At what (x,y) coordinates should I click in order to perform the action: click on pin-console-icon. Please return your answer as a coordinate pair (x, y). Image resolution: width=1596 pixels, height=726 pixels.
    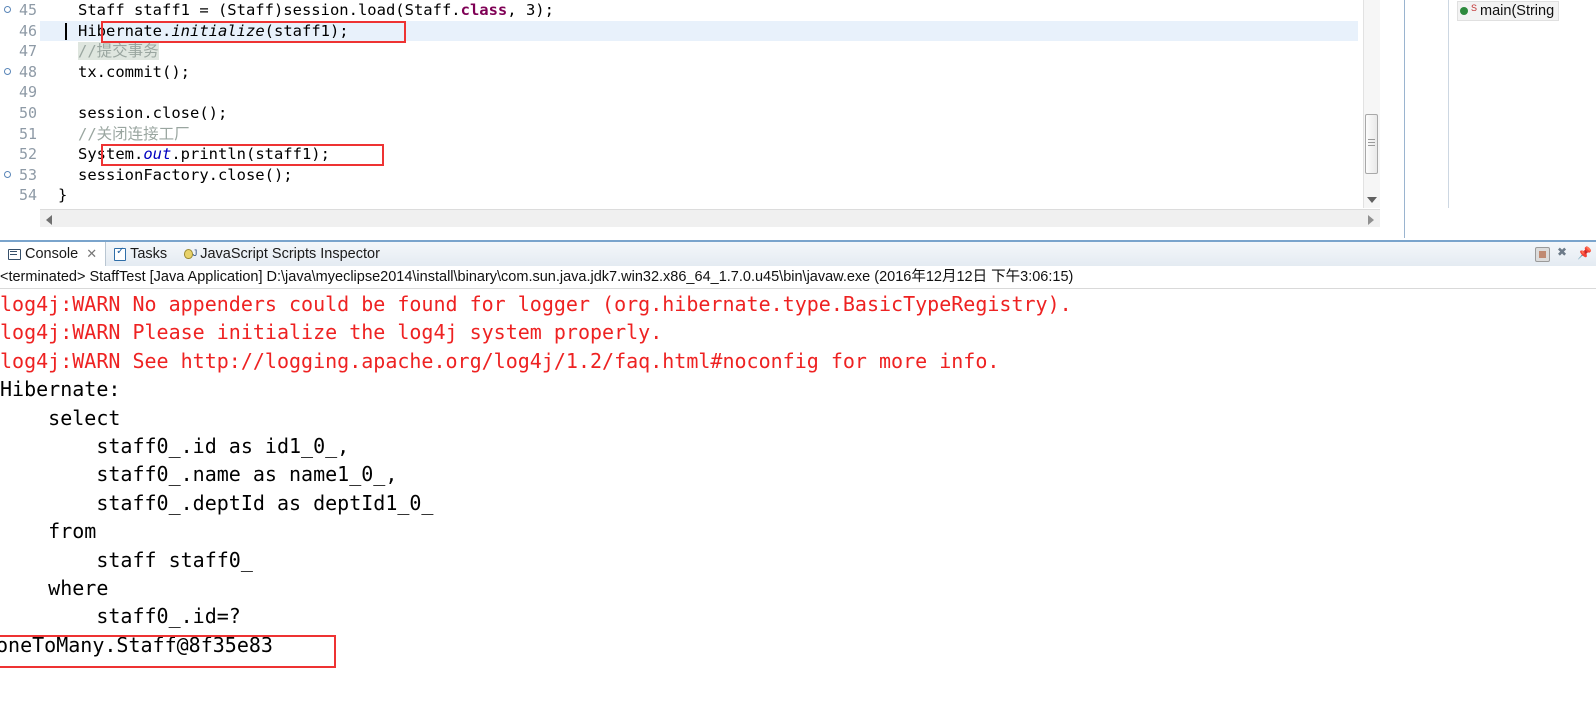
    Looking at the image, I should click on (1584, 254).